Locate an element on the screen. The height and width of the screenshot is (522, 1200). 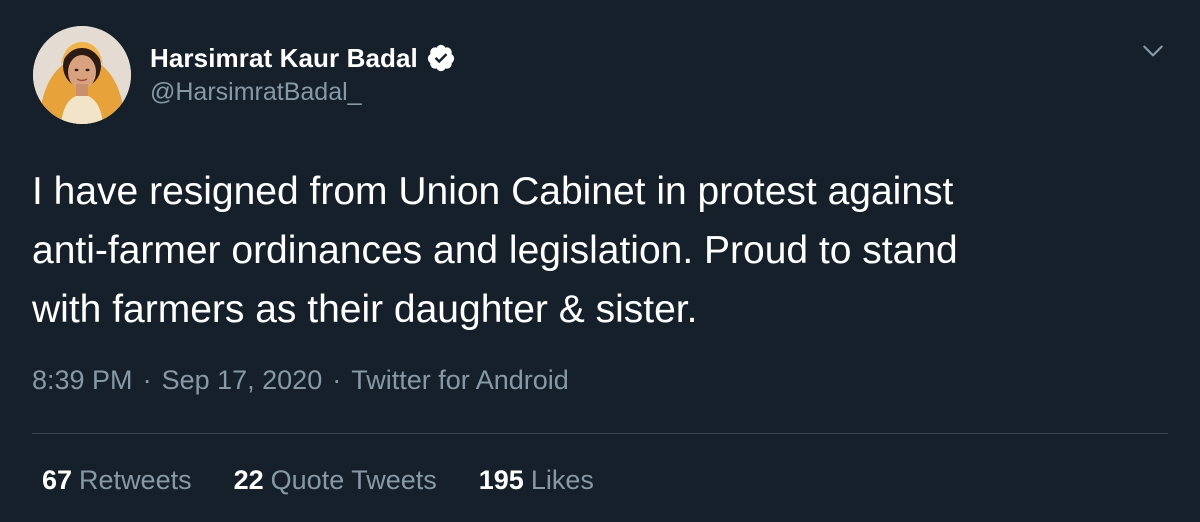
chevron-down-icon is located at coordinates (1153, 51).